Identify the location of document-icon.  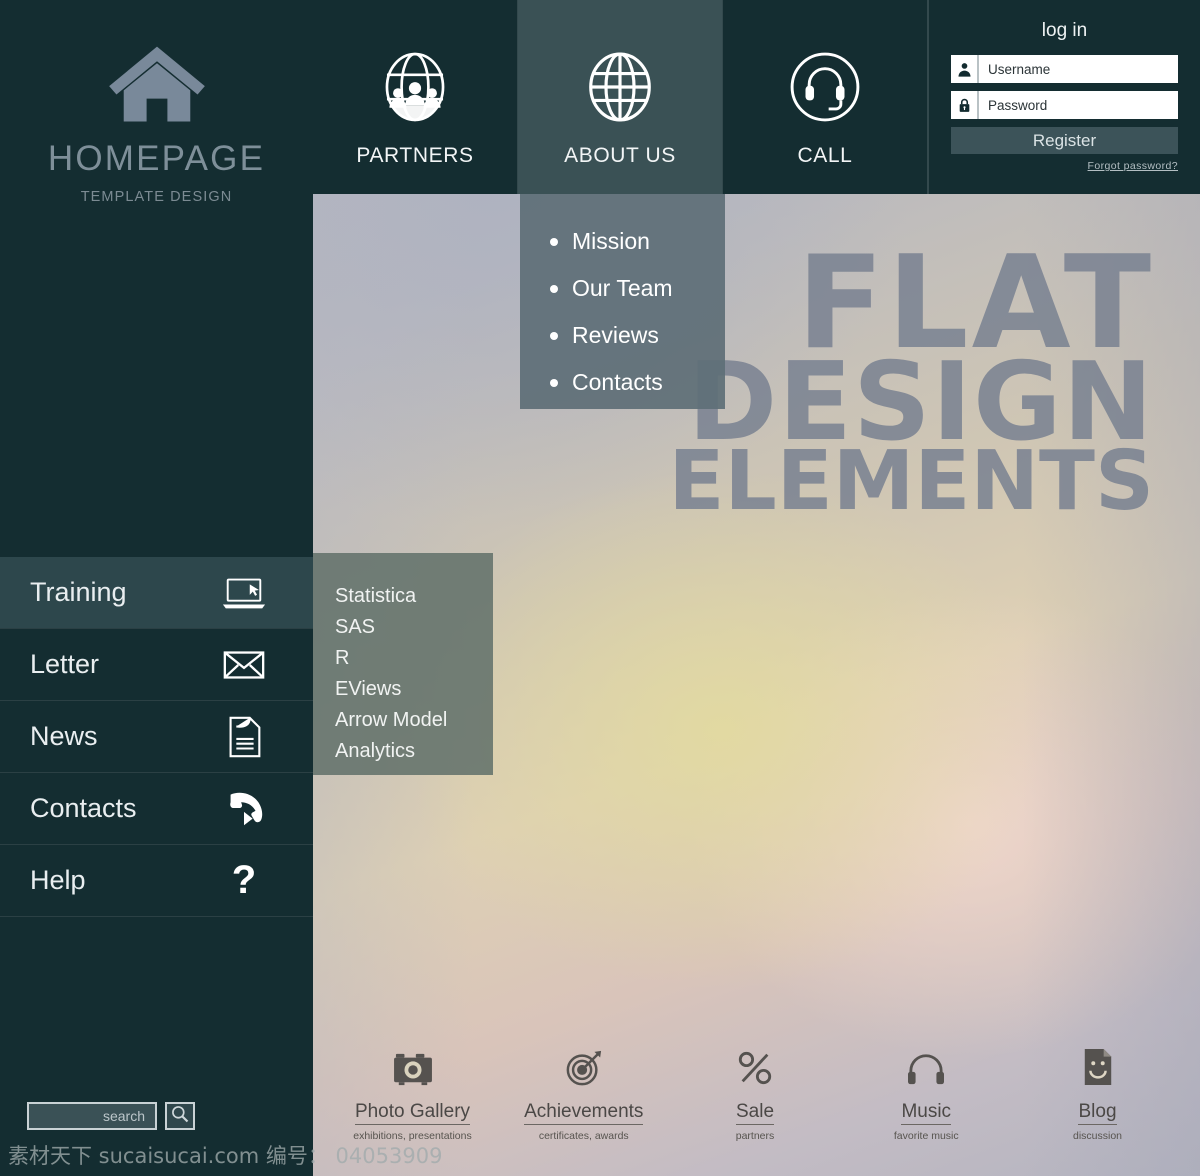
(244, 737).